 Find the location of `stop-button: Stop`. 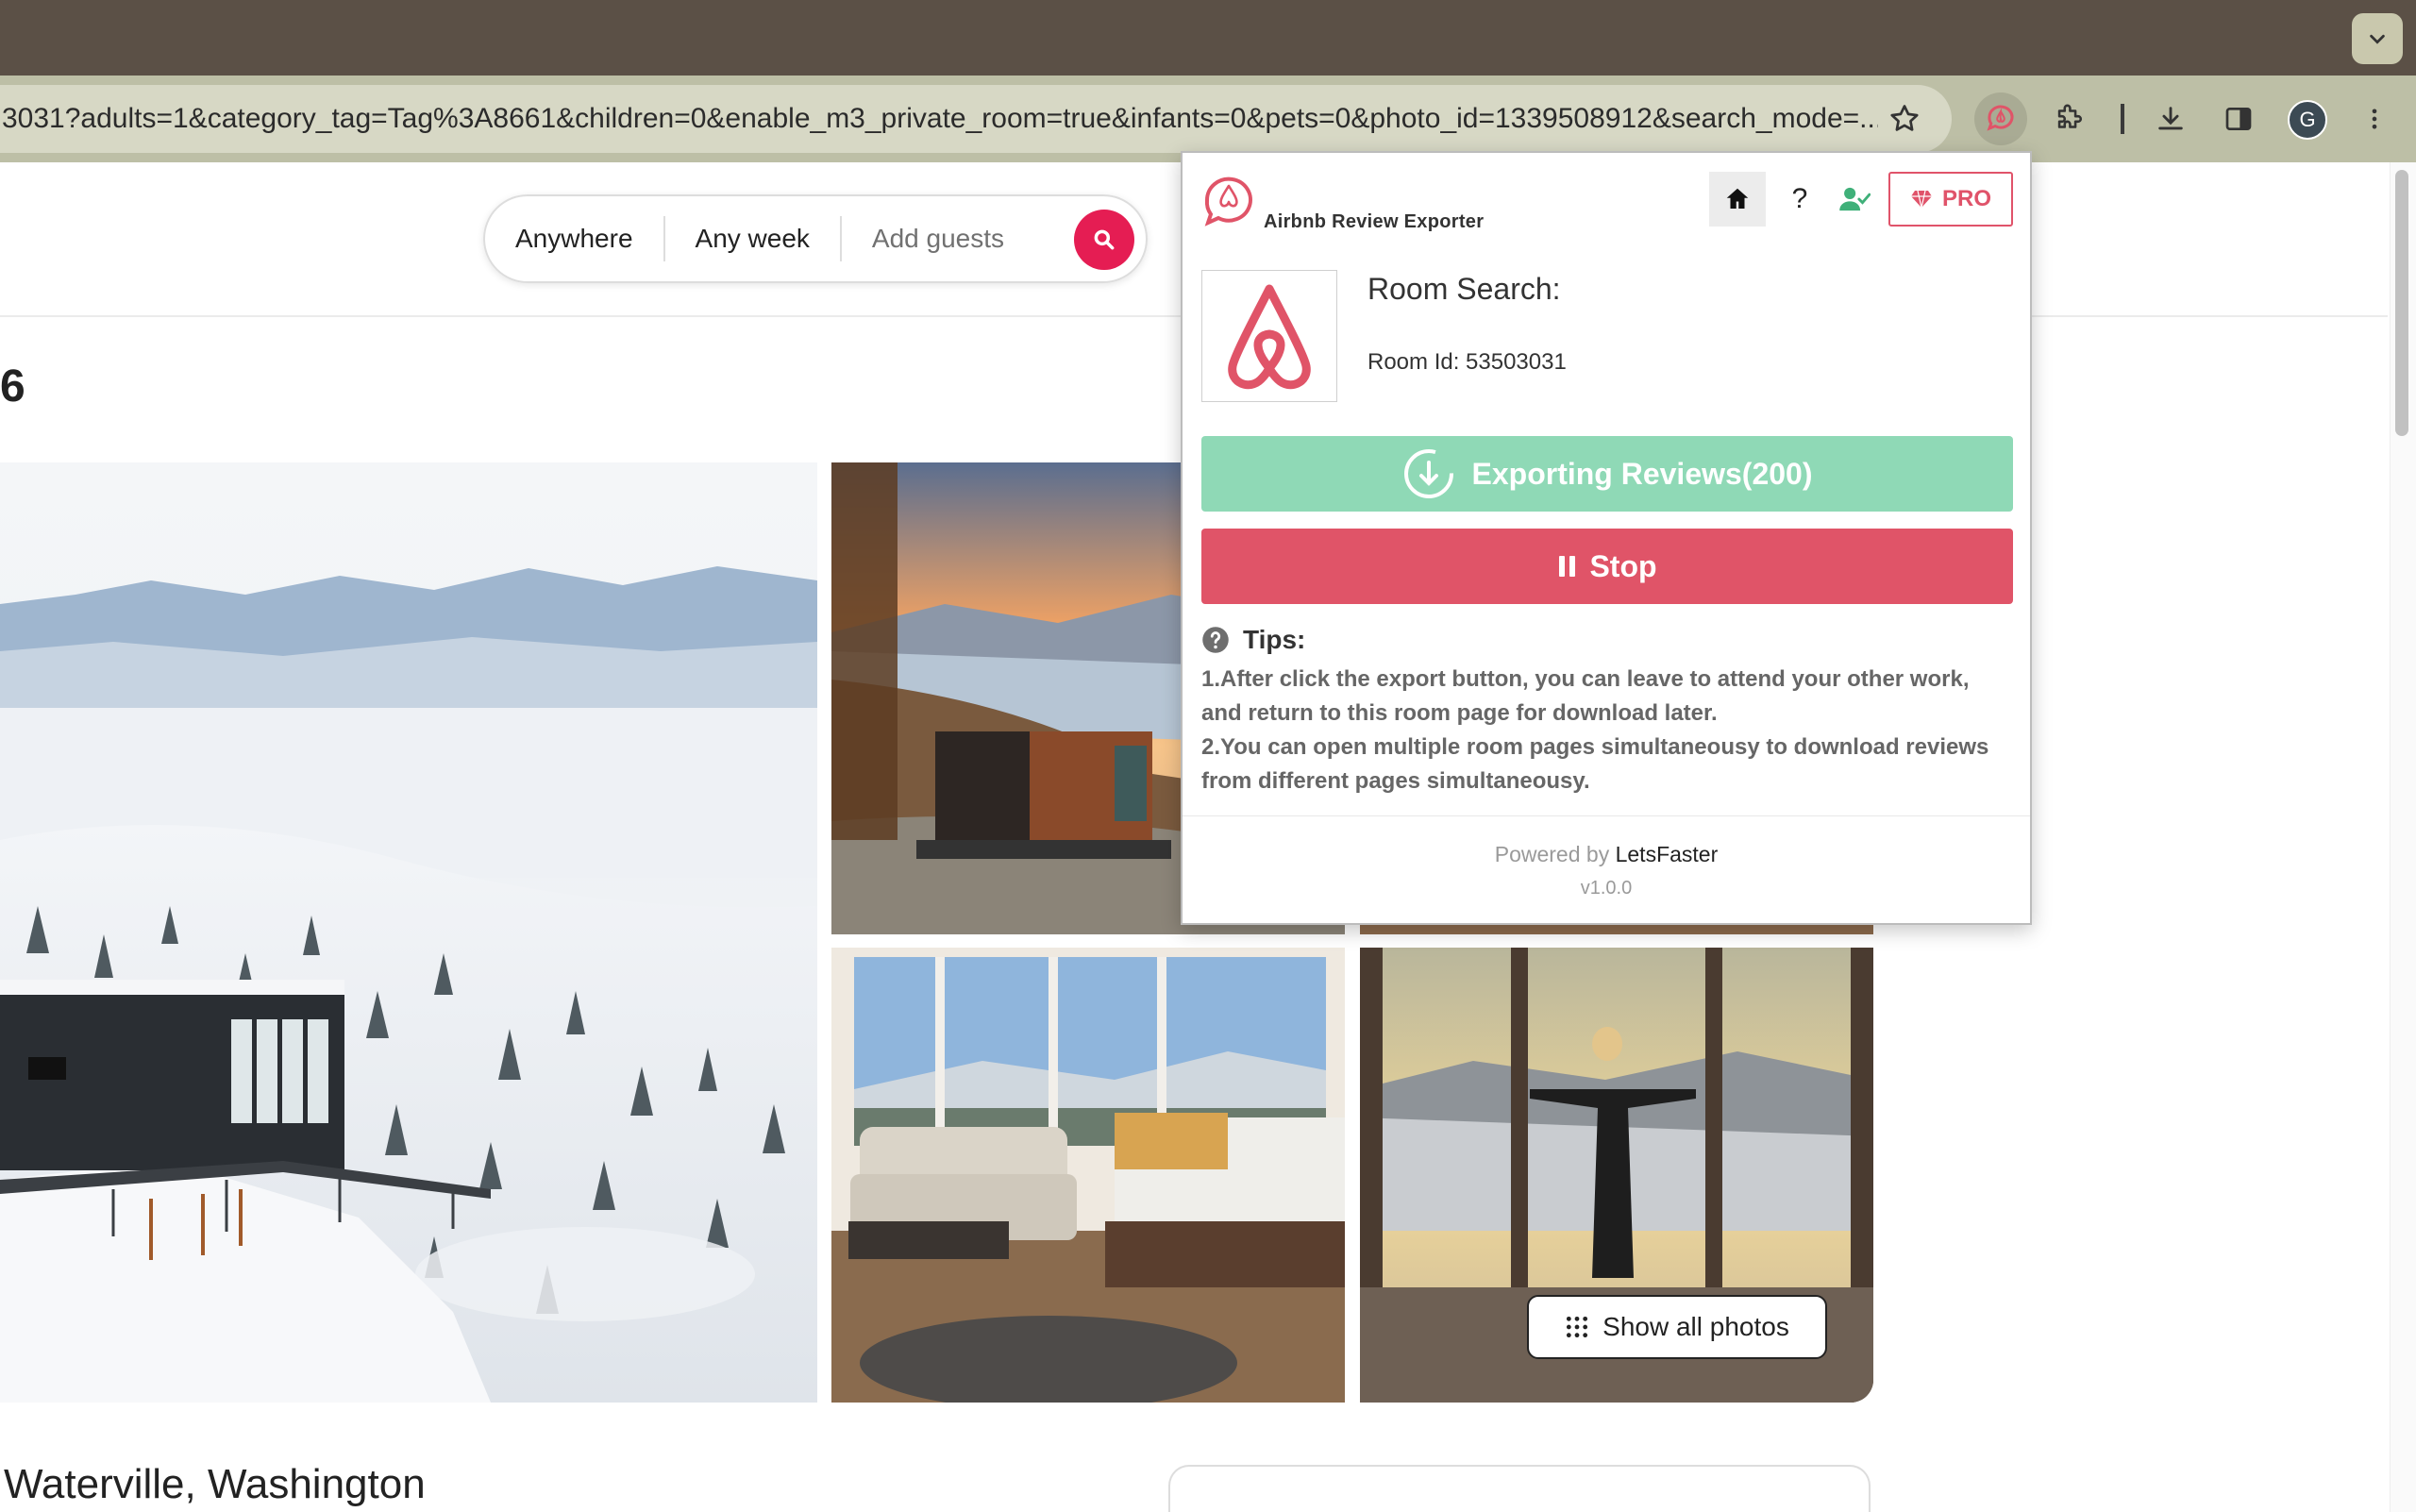

stop-button: Stop is located at coordinates (1607, 566).